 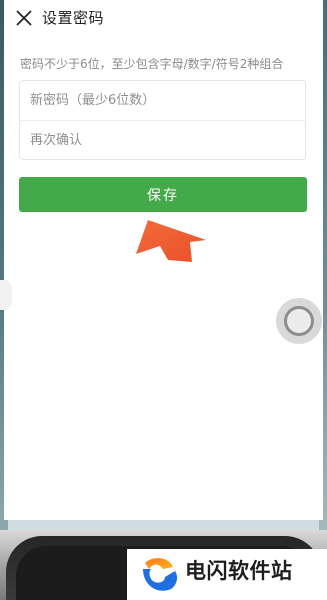 I want to click on watermark-logo-icon, so click(x=160, y=574).